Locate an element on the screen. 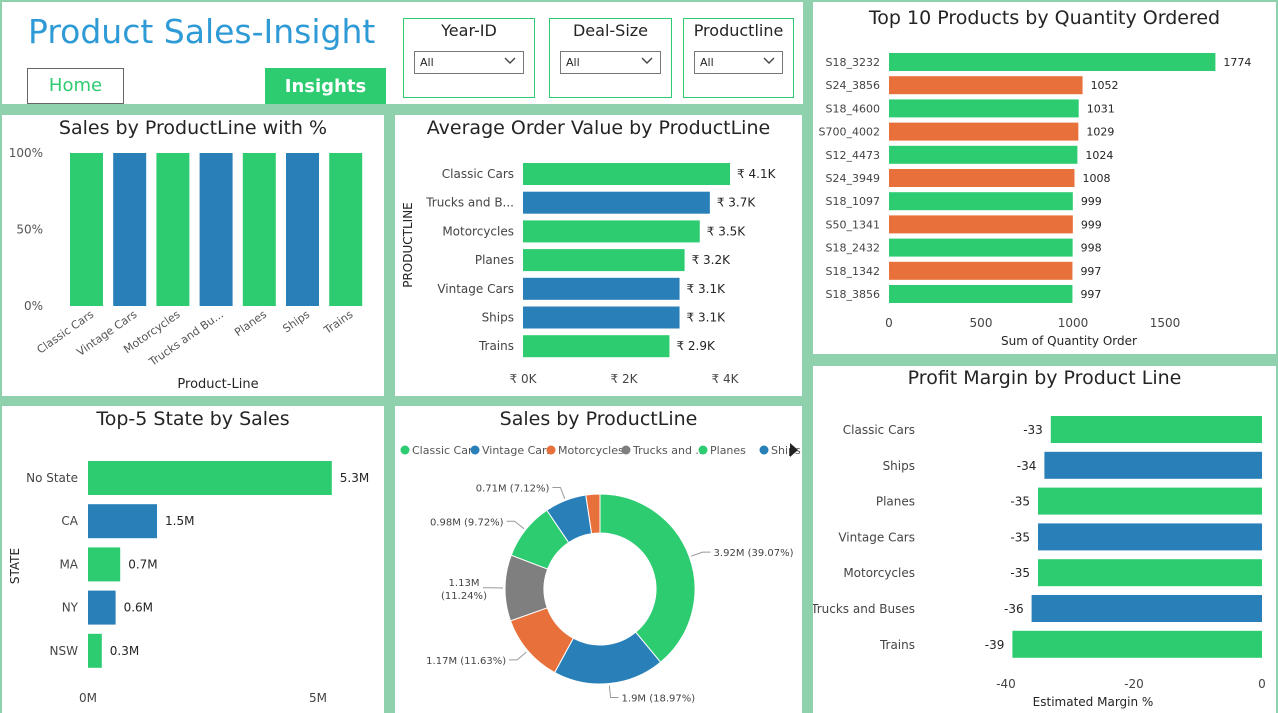 Image resolution: width=1278 pixels, height=713 pixels. data-label: 1.13M is located at coordinates (464, 583).